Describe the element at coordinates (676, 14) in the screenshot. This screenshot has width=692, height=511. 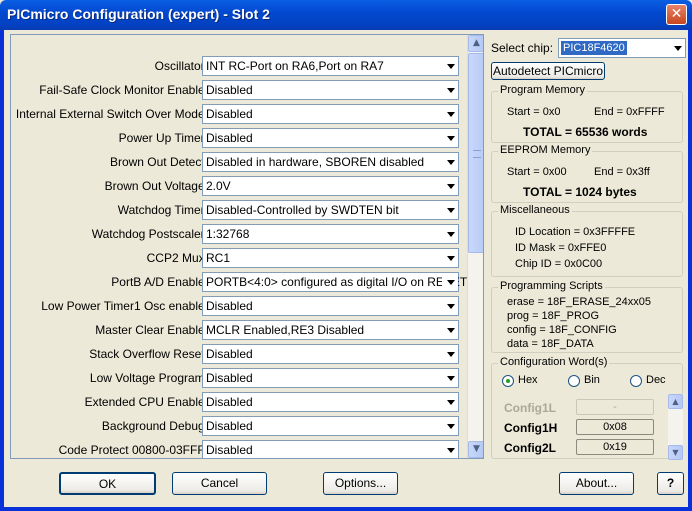
I see `close-button: ✕` at that location.